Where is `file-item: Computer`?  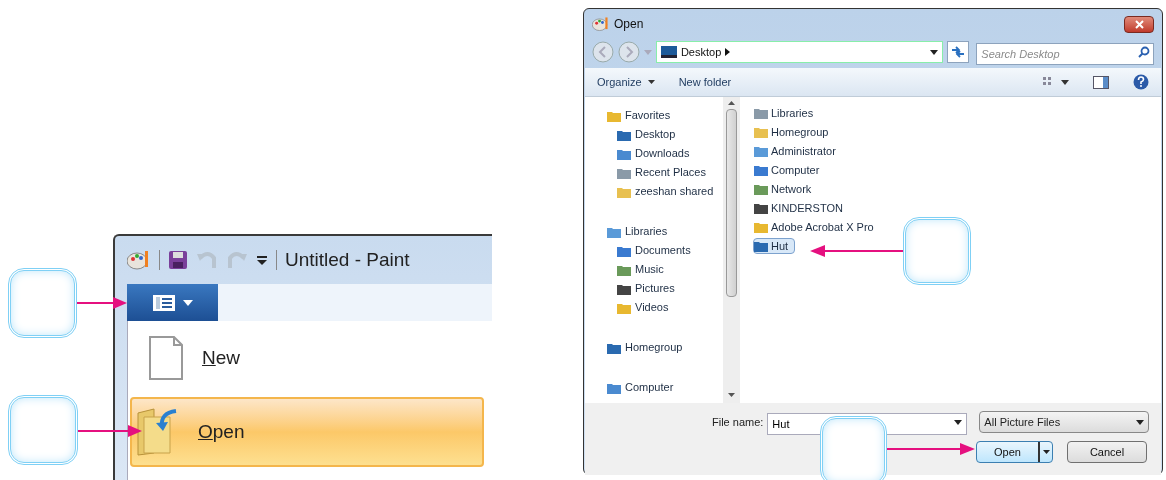
file-item: Computer is located at coordinates (790, 170).